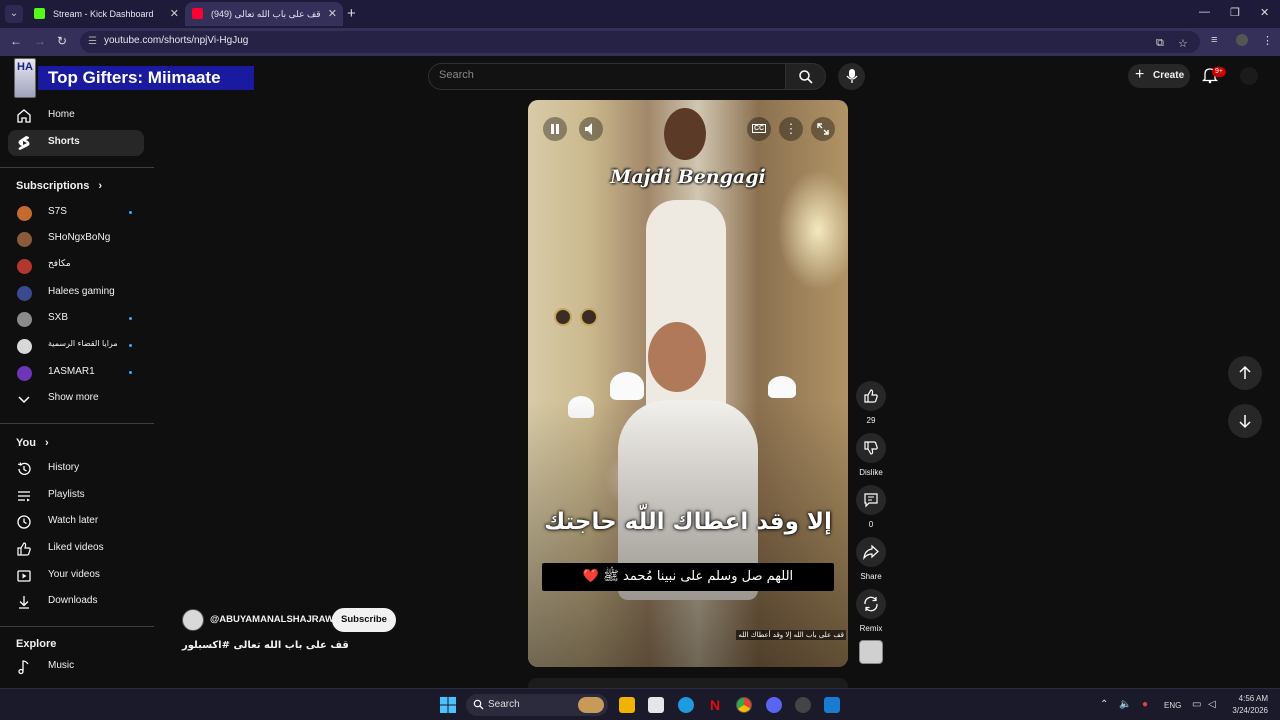 The height and width of the screenshot is (720, 1280). What do you see at coordinates (688, 683) in the screenshot?
I see `next-short-preview` at bounding box center [688, 683].